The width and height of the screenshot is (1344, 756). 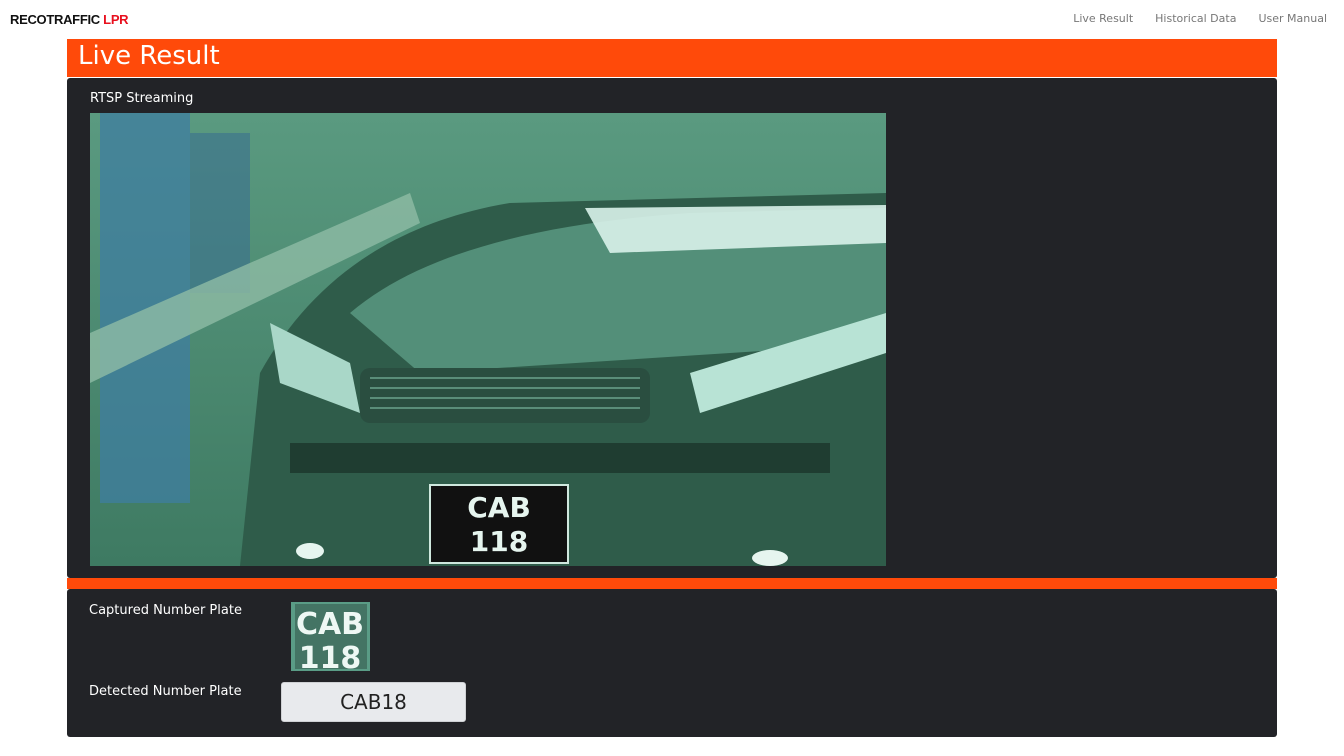 I want to click on captured-plate-label: Captured Number Plate, so click(x=165, y=610).